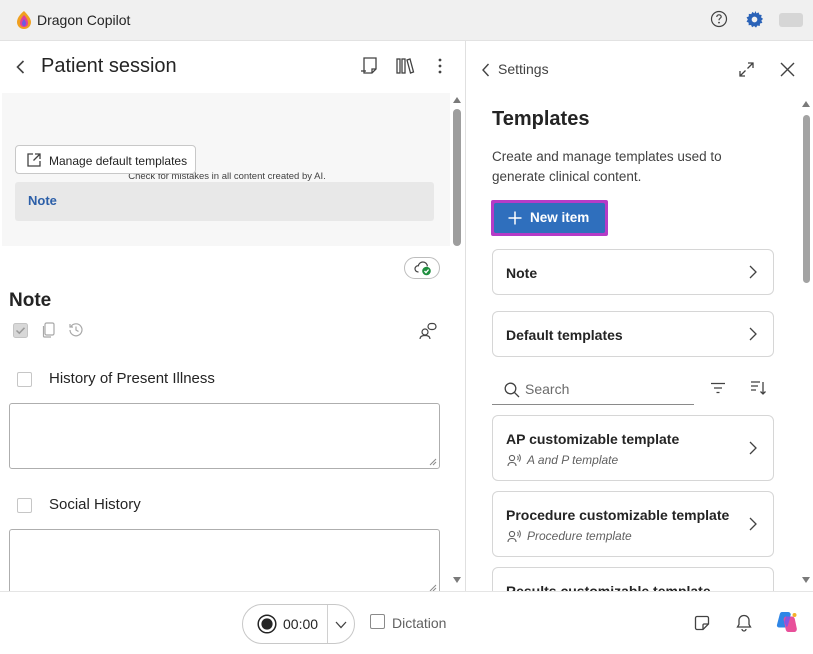 Image resolution: width=813 pixels, height=654 pixels. I want to click on note-heading: Note, so click(30, 300).